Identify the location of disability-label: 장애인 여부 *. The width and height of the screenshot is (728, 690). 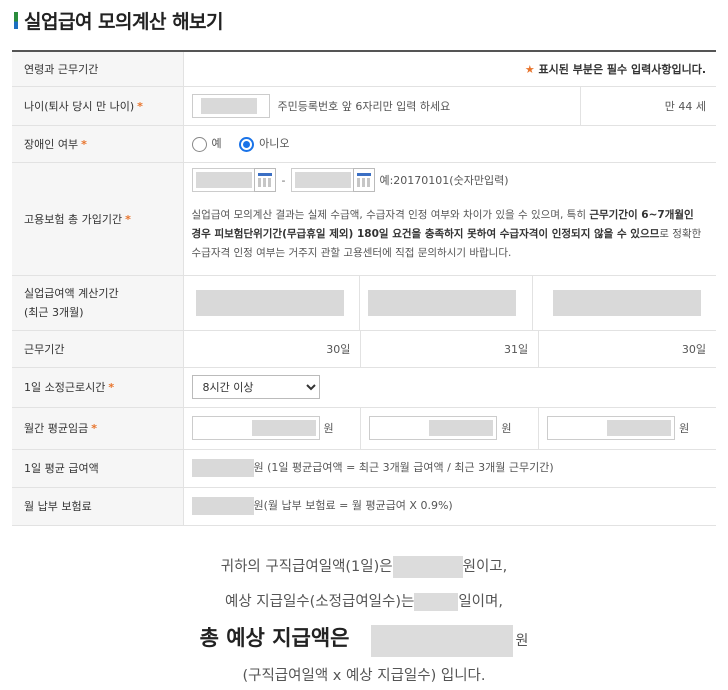
(98, 144).